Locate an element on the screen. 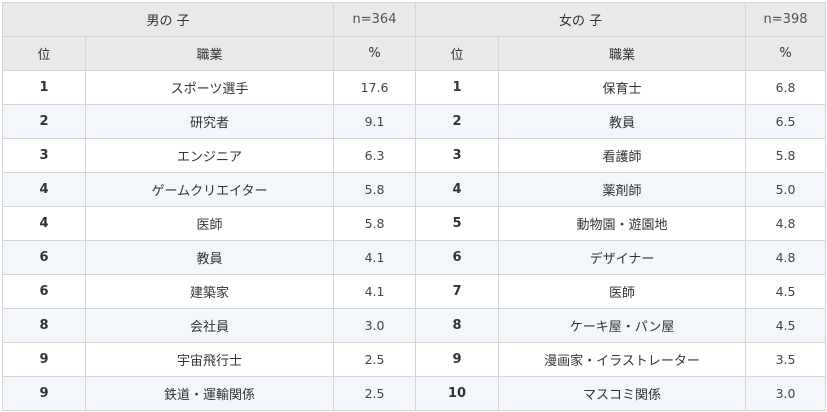 Image resolution: width=827 pixels, height=412 pixels. girls-rank-cell: 1 is located at coordinates (457, 87).